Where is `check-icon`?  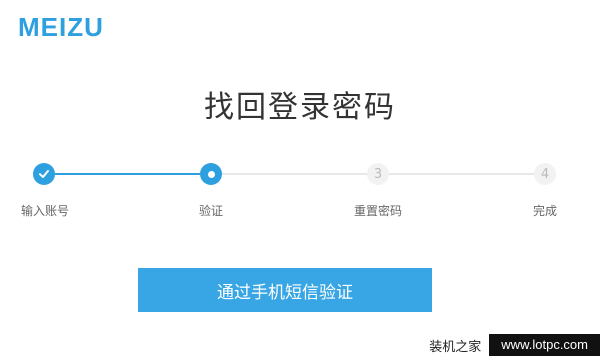 check-icon is located at coordinates (44, 174).